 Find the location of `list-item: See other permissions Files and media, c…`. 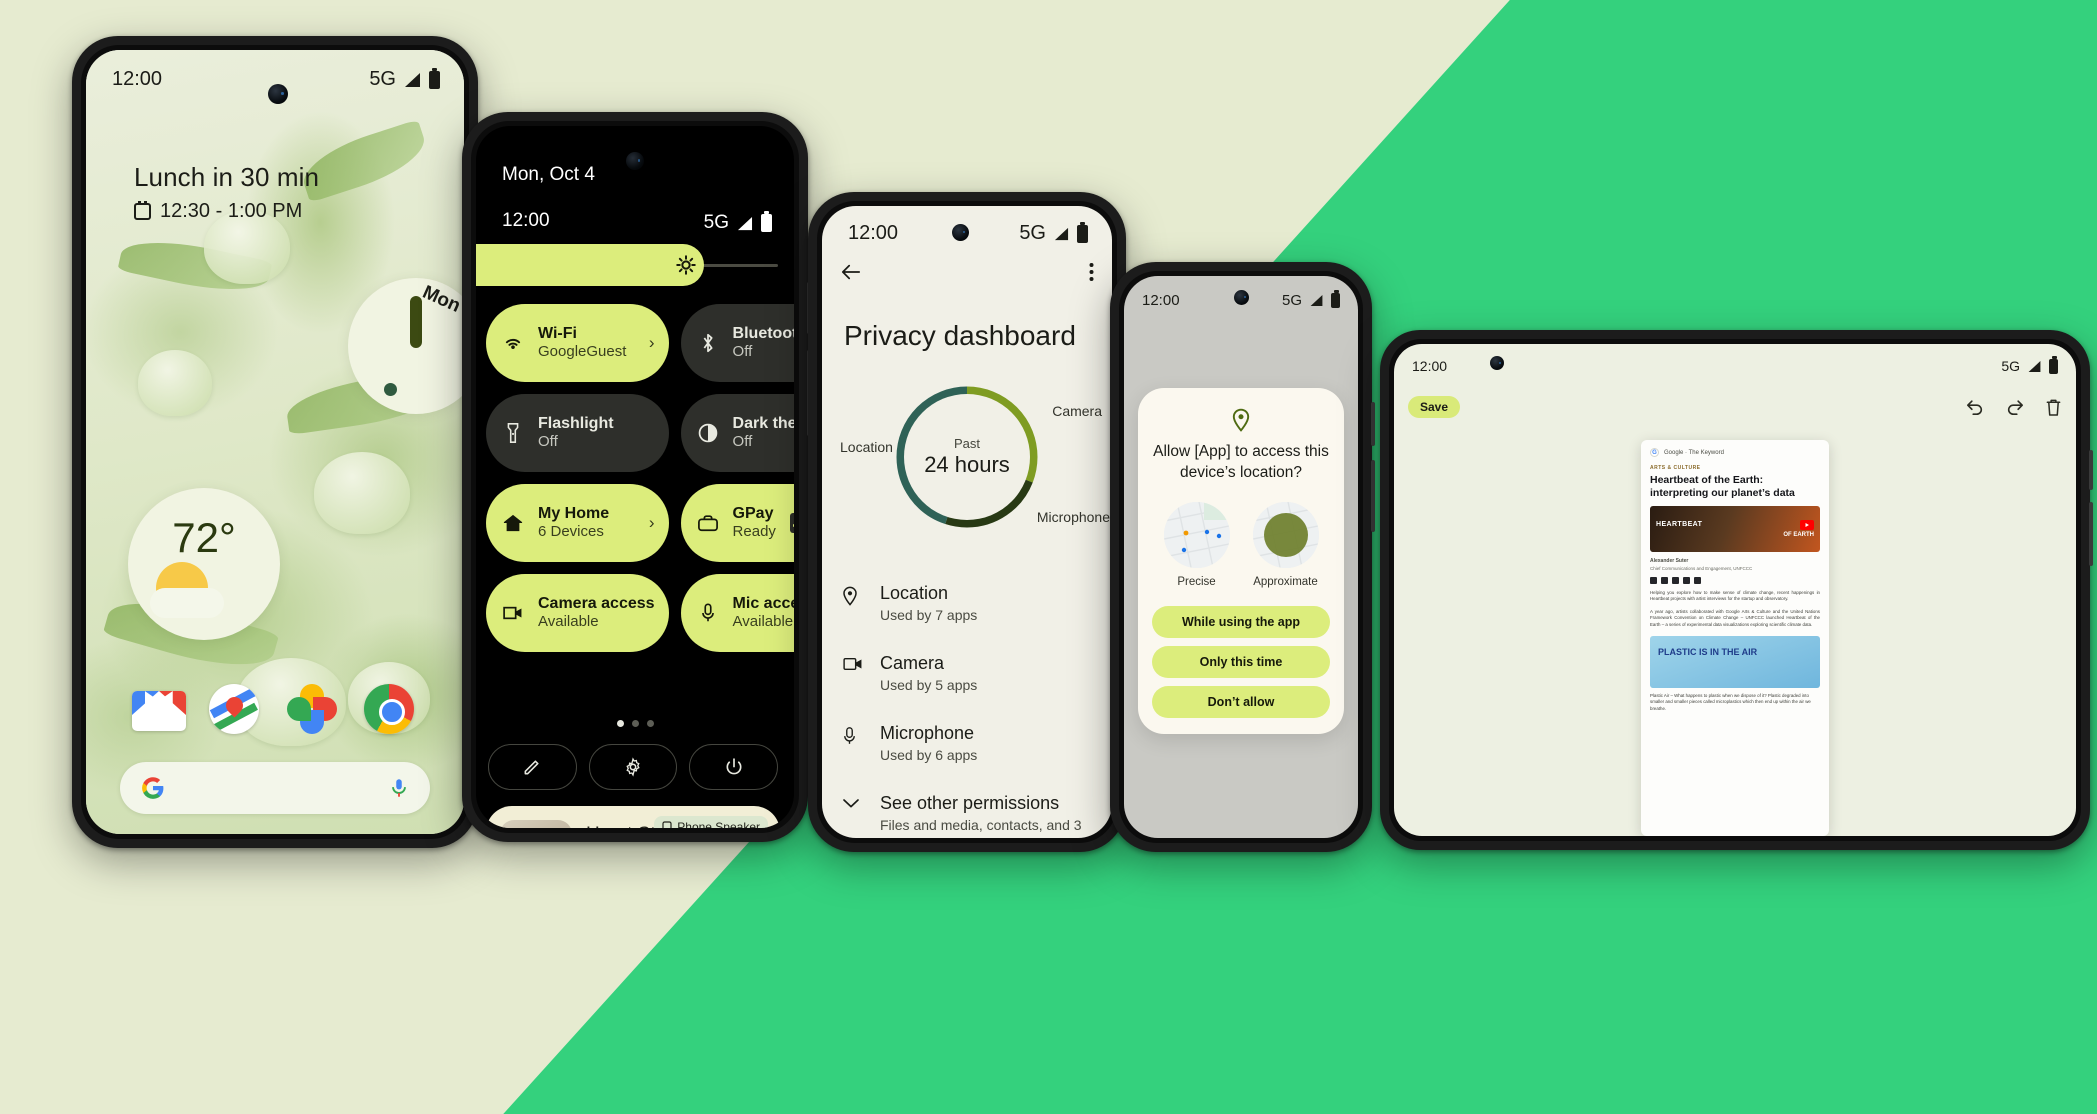

list-item: See other permissions Files and media, c… is located at coordinates (967, 808).